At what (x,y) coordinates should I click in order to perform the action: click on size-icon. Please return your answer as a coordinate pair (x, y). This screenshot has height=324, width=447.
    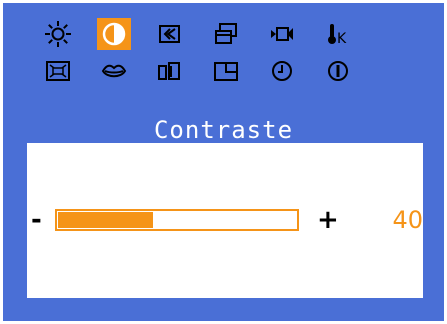
    Looking at the image, I should click on (226, 34).